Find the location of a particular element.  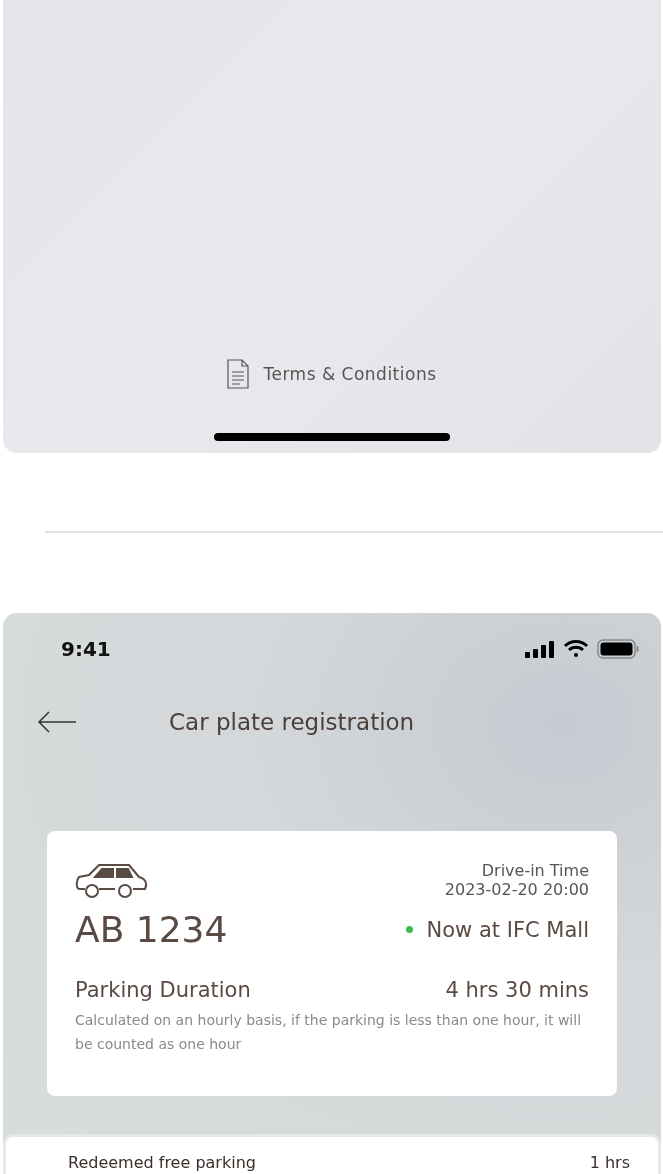

battery-icon is located at coordinates (618, 649).